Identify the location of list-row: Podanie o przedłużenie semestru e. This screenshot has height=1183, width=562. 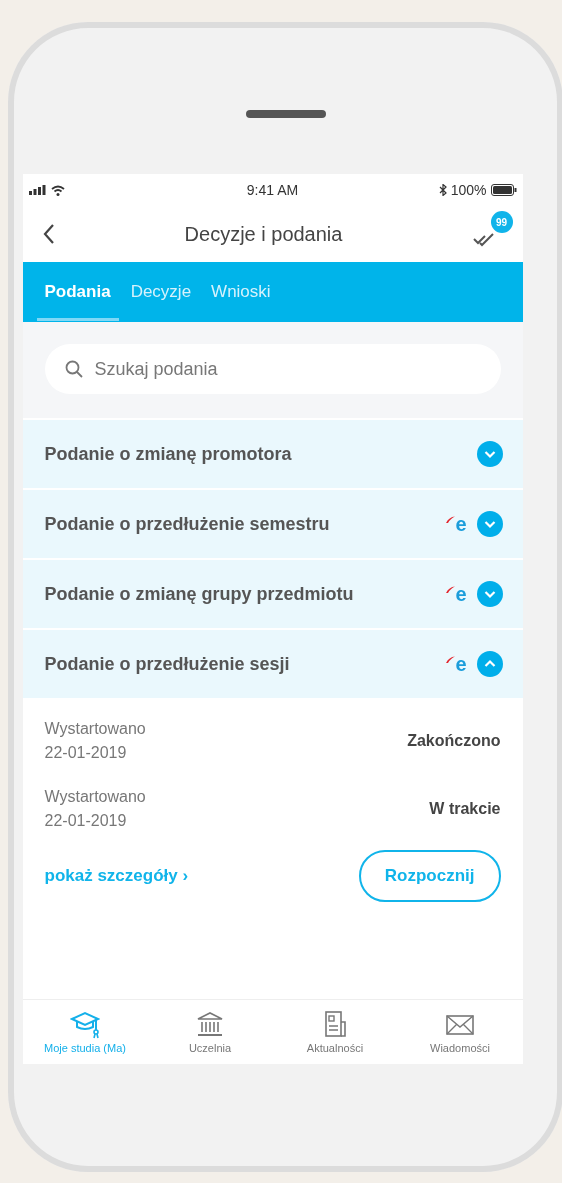
(272, 524).